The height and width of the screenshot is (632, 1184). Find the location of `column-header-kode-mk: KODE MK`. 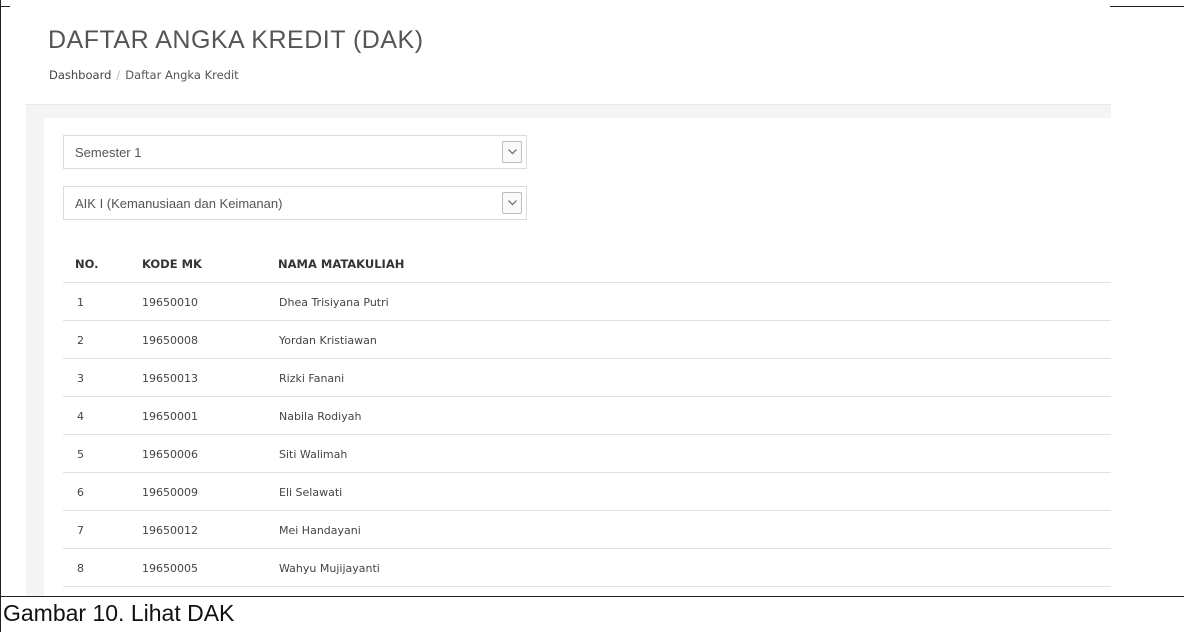

column-header-kode-mk: KODE MK is located at coordinates (172, 264).